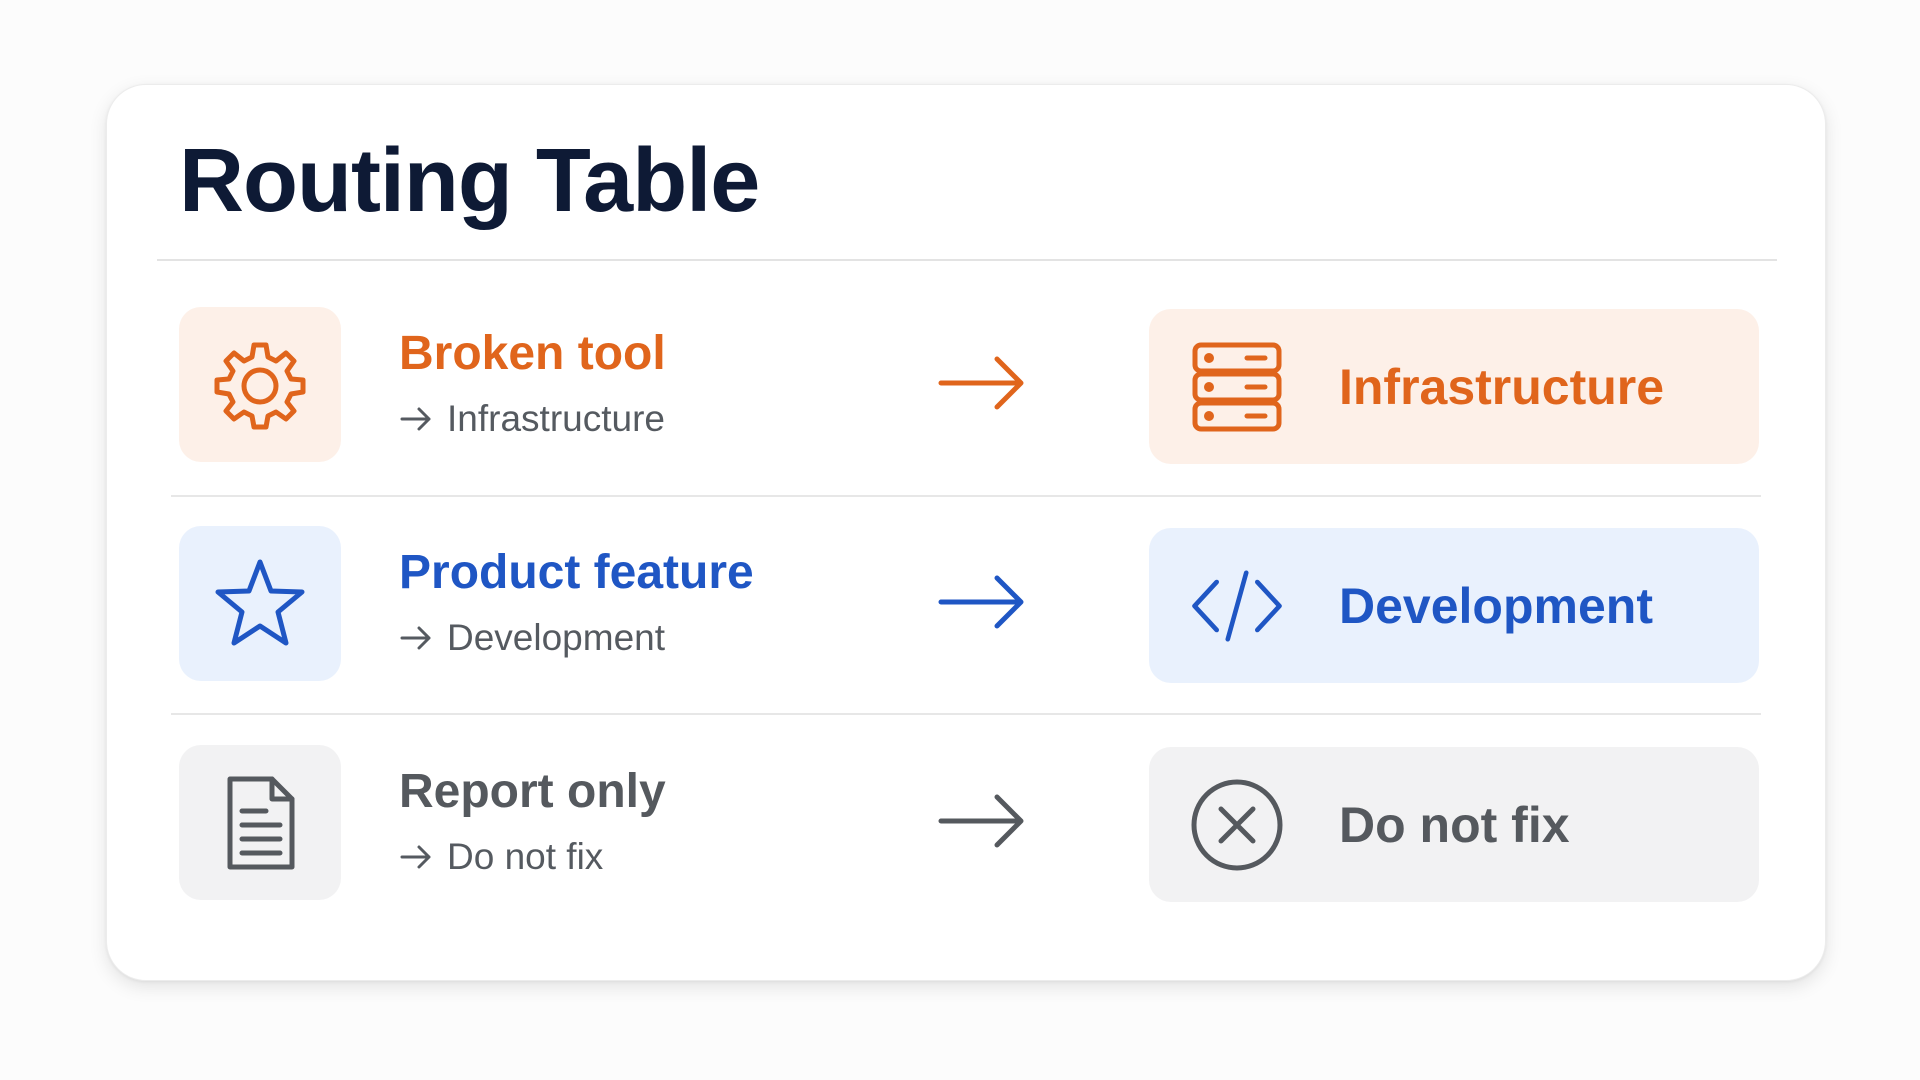 This screenshot has width=1920, height=1080. I want to click on destination-label: Do not fix, so click(1454, 824).